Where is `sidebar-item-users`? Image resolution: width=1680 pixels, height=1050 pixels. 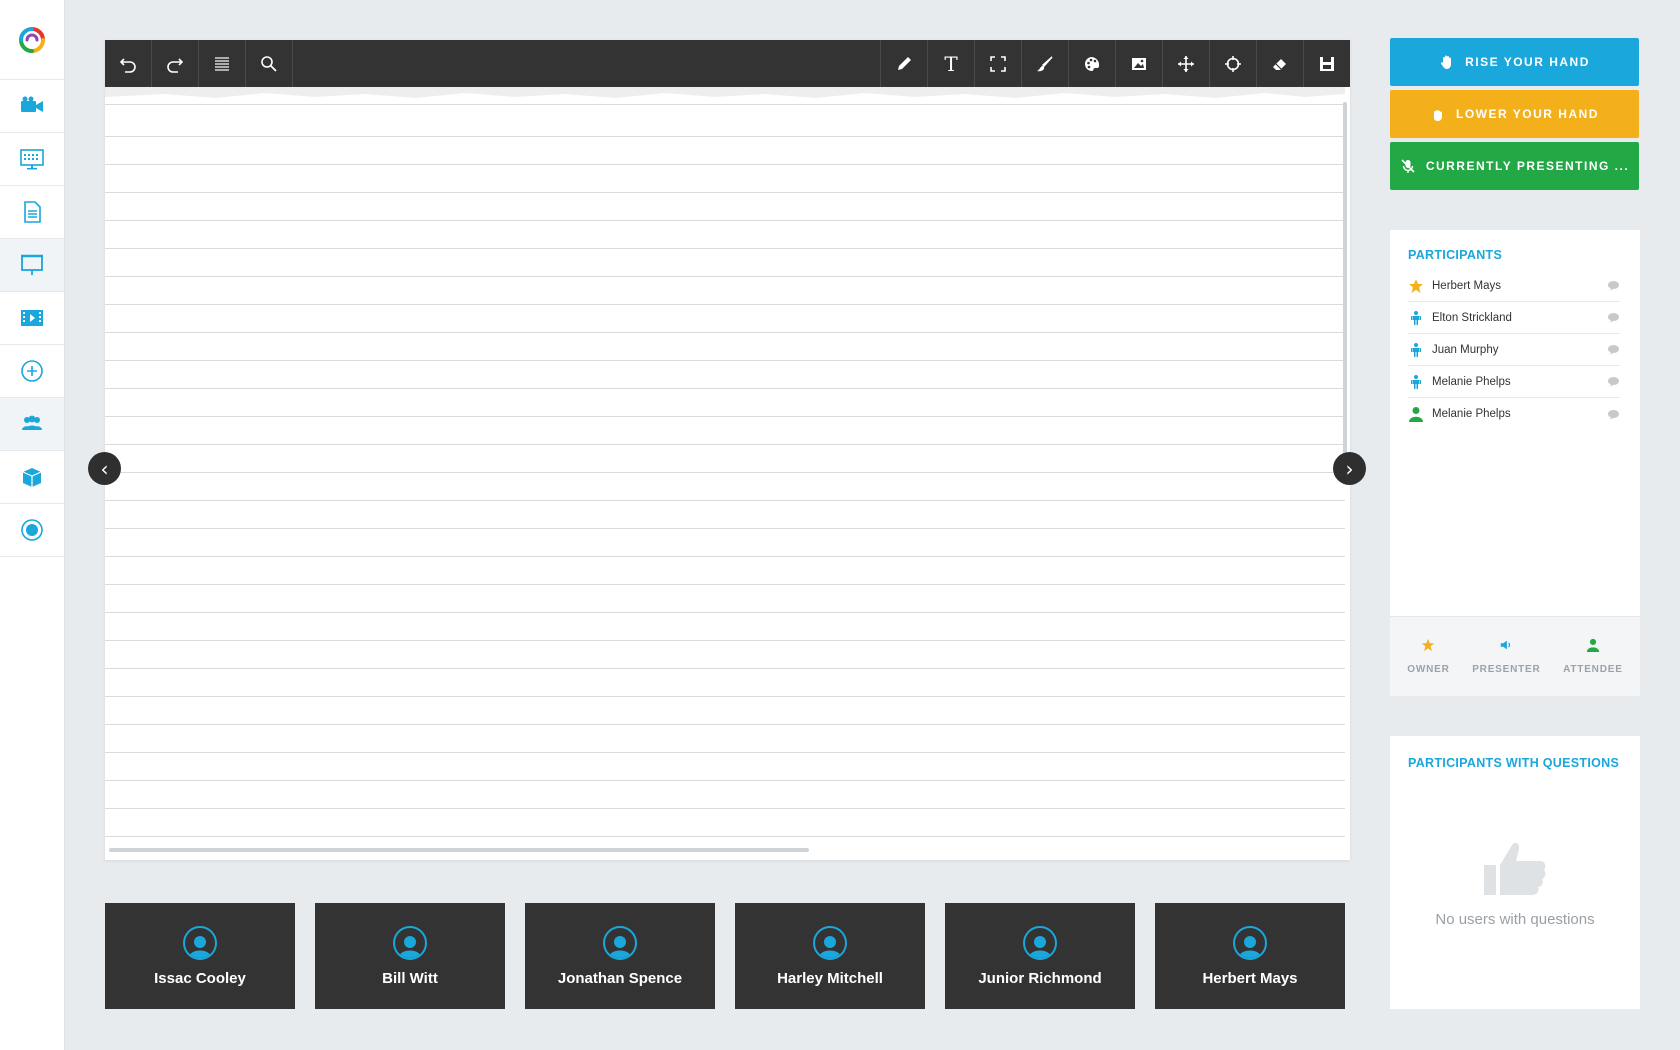 sidebar-item-users is located at coordinates (32, 424).